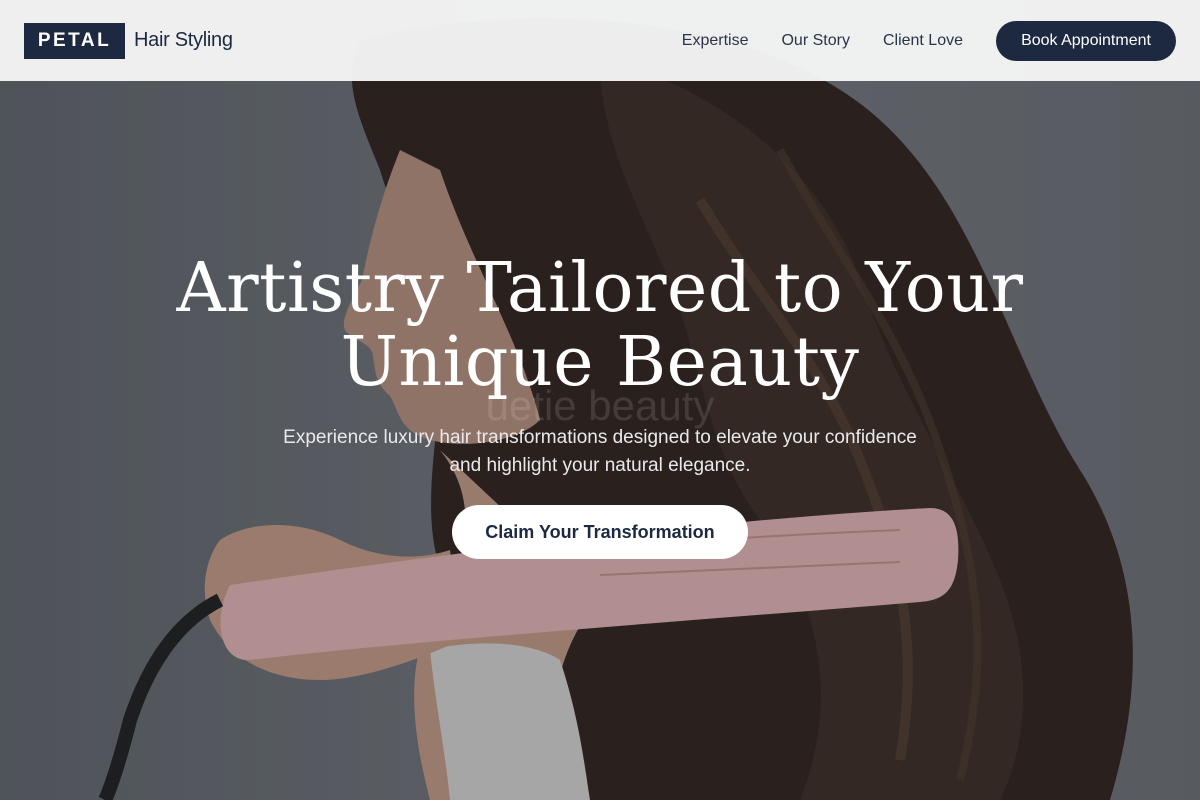  Describe the element at coordinates (600, 532) in the screenshot. I see `claim-transformation-button: Claim Your Transformation` at that location.